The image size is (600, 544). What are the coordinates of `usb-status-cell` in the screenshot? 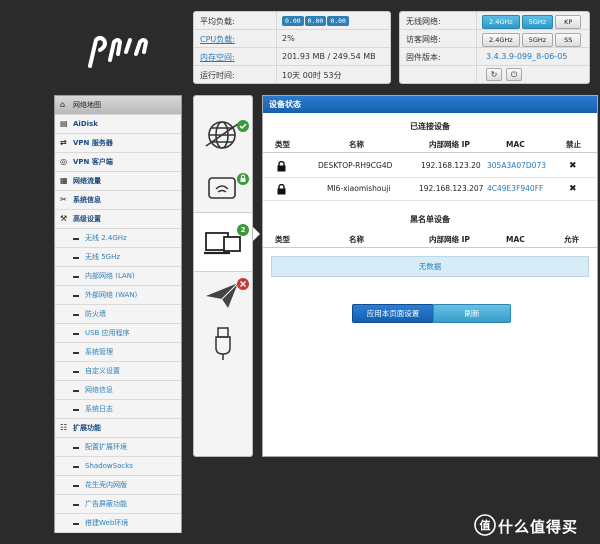 It's located at (223, 343).